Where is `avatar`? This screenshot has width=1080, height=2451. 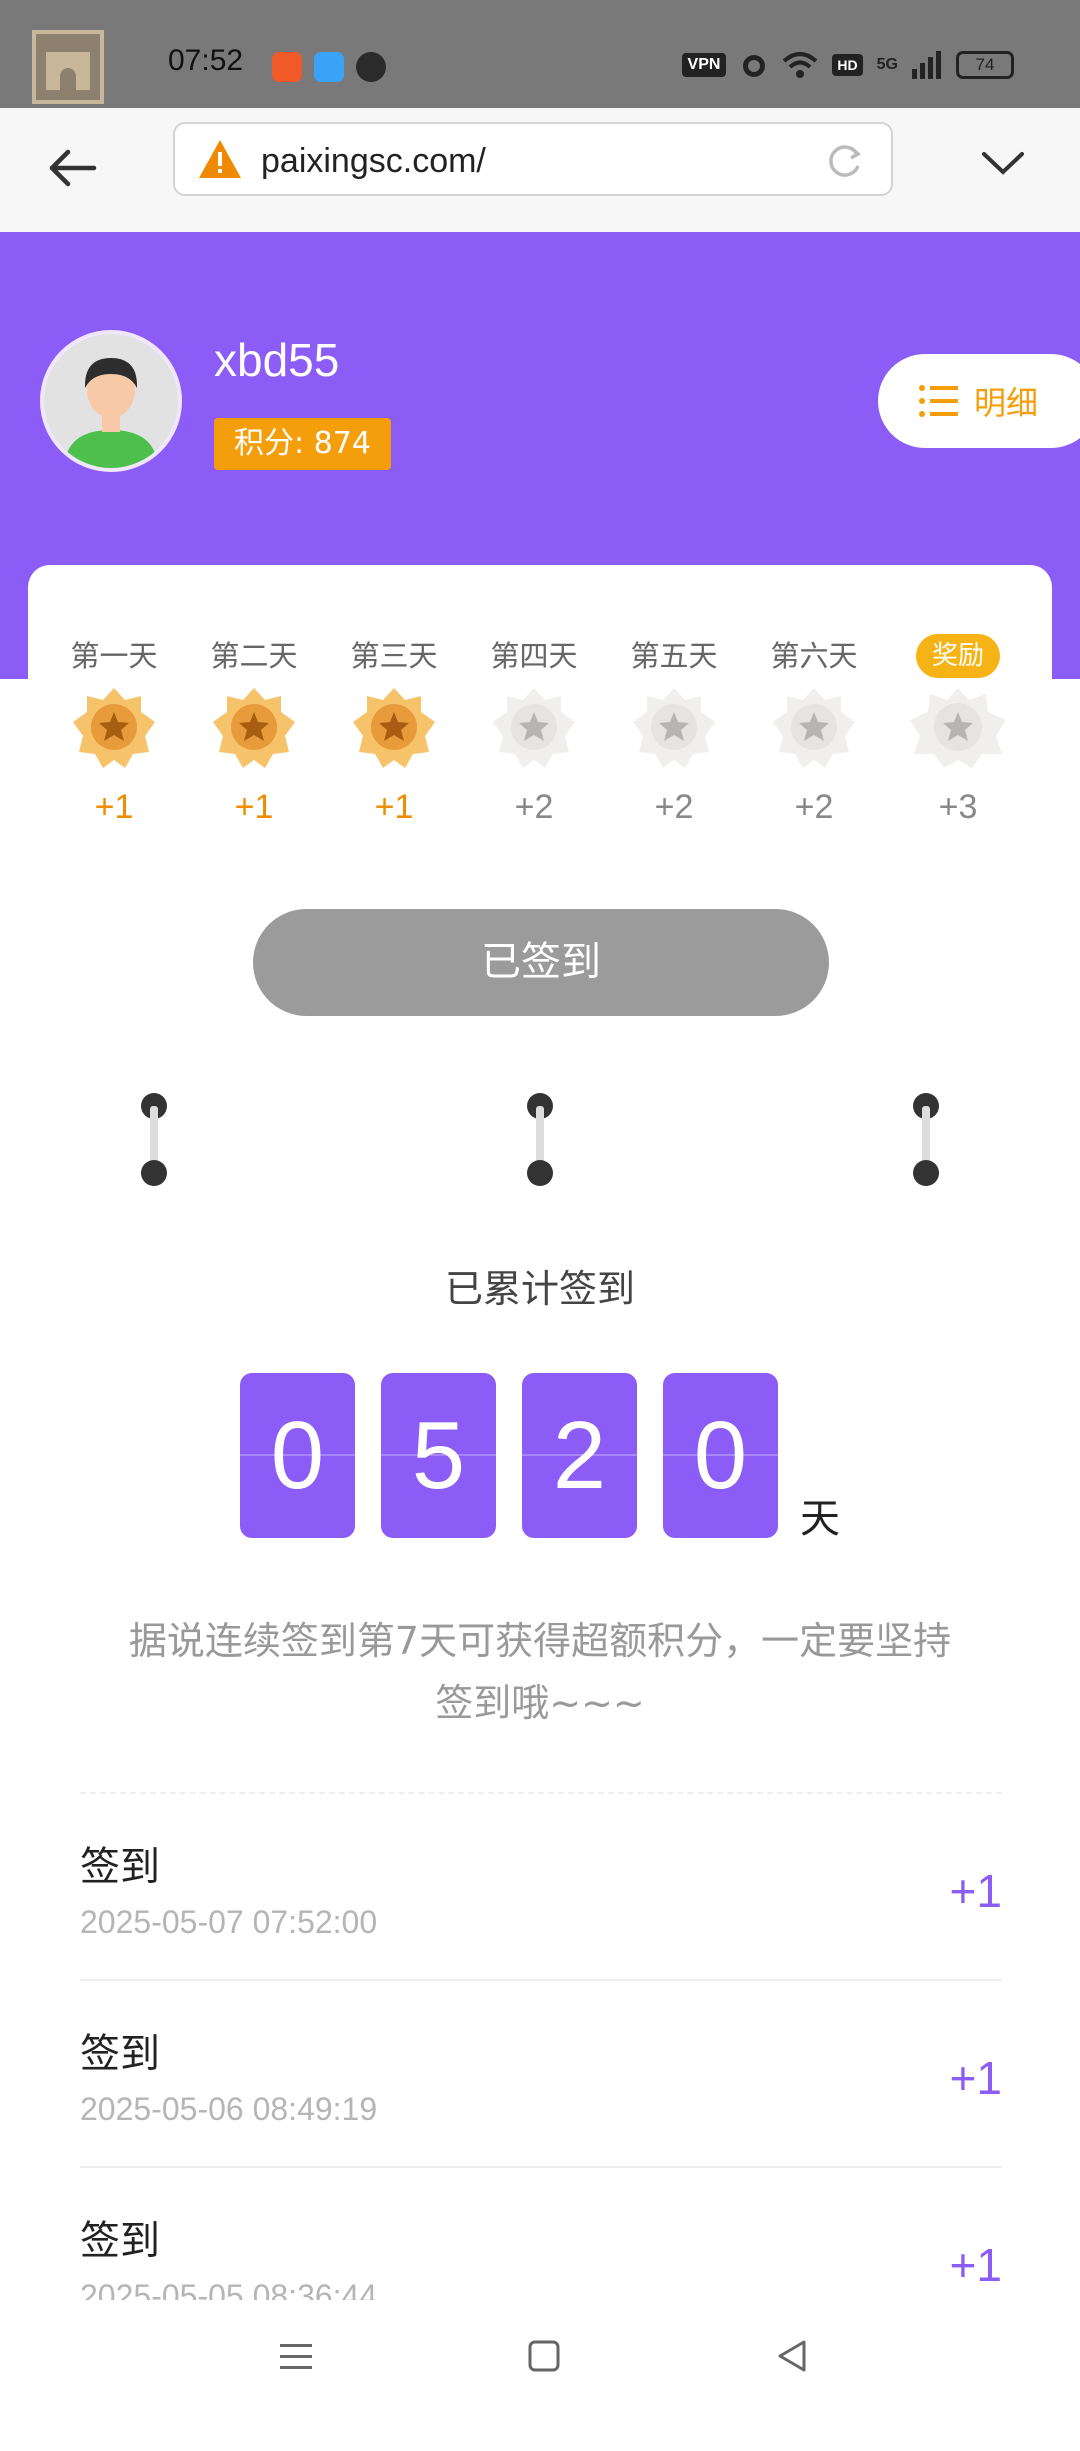
avatar is located at coordinates (111, 401).